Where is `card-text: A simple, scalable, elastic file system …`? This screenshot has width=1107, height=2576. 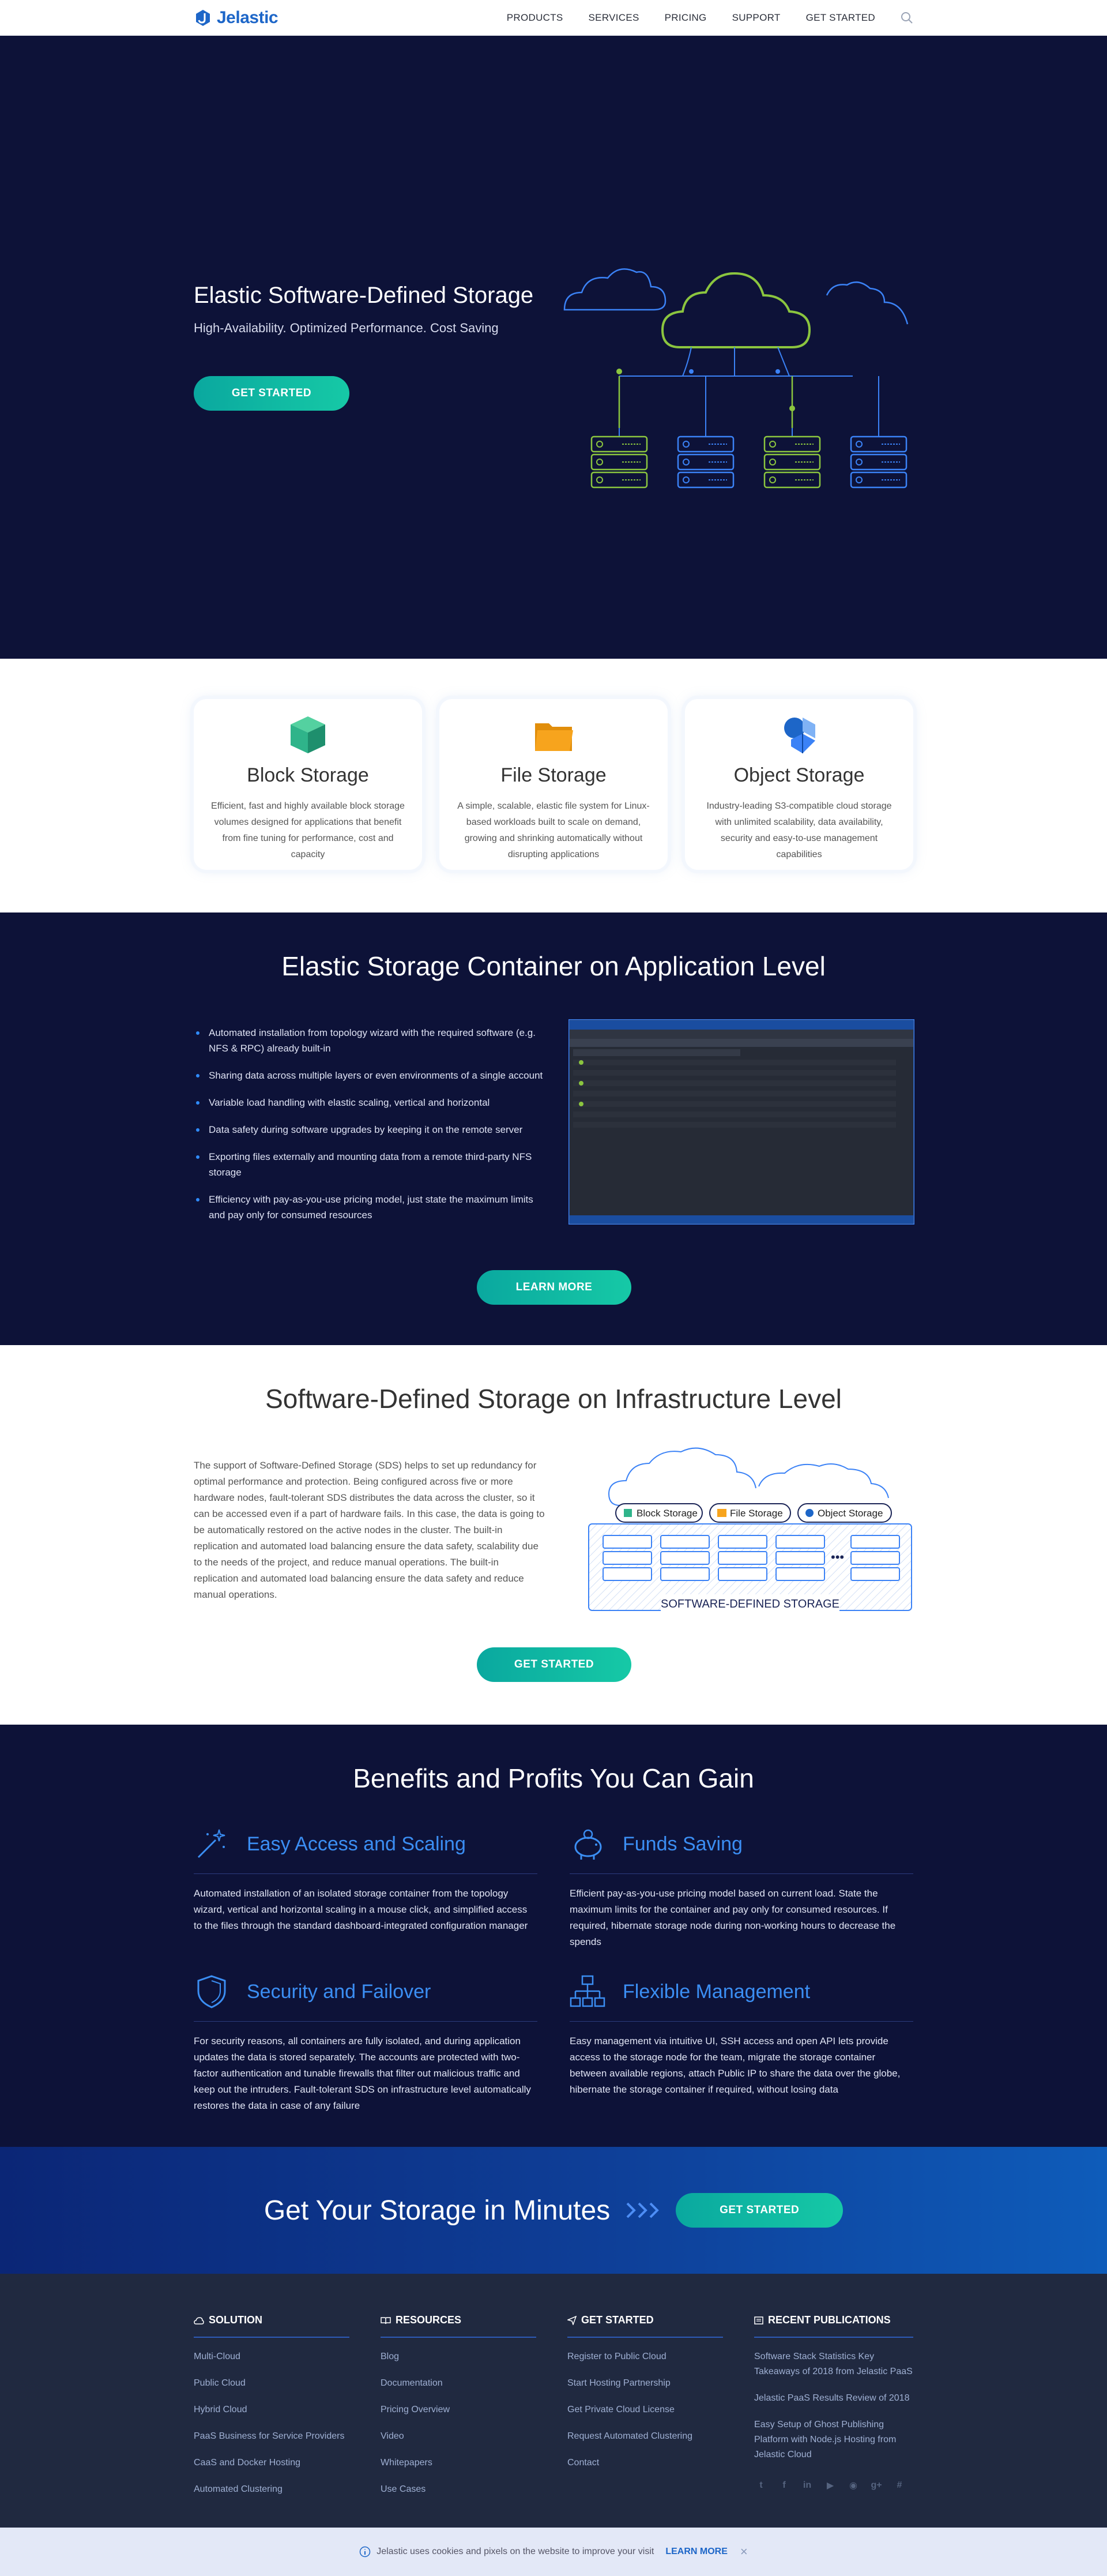
card-text: A simple, scalable, elastic file system … is located at coordinates (553, 830).